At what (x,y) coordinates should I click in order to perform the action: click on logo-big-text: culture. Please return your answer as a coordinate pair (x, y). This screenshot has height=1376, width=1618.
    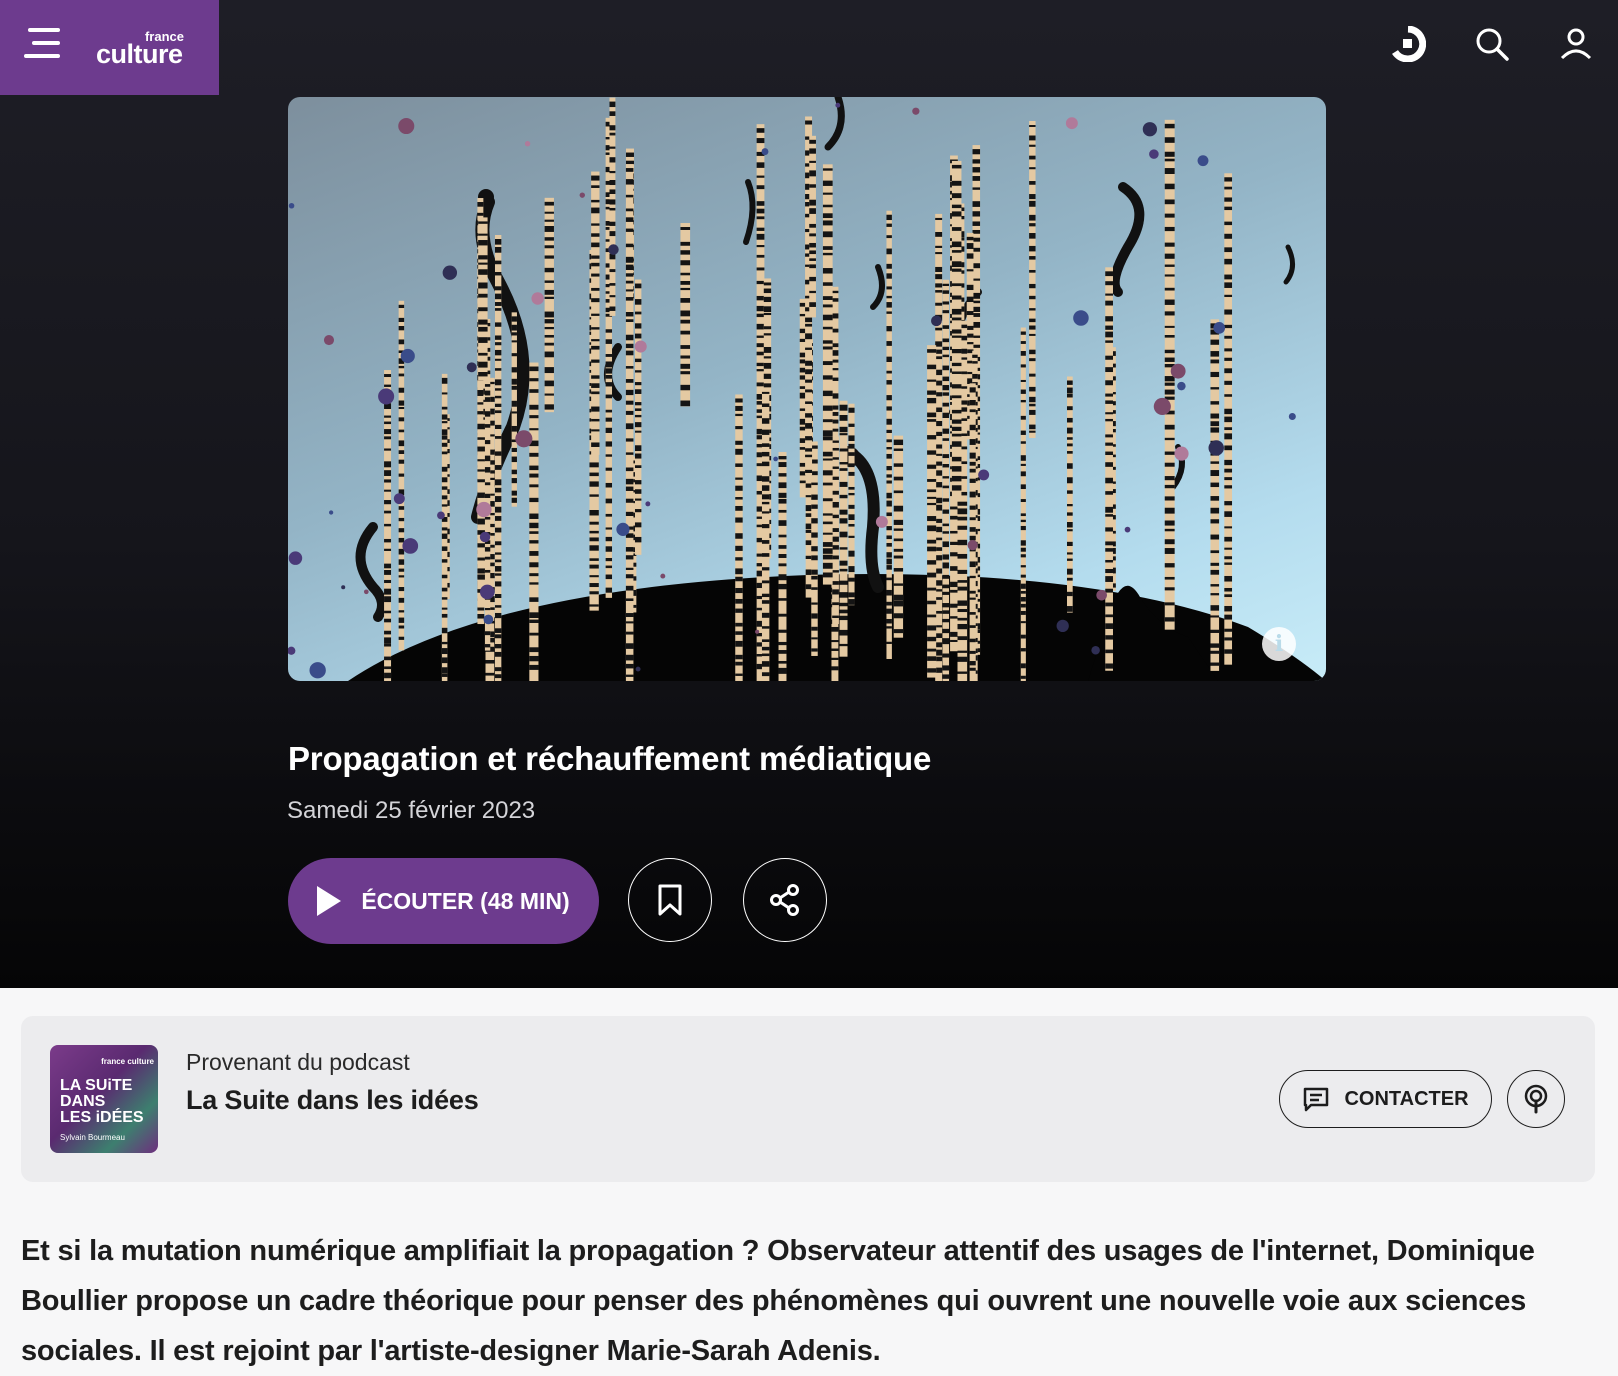
    Looking at the image, I should click on (139, 54).